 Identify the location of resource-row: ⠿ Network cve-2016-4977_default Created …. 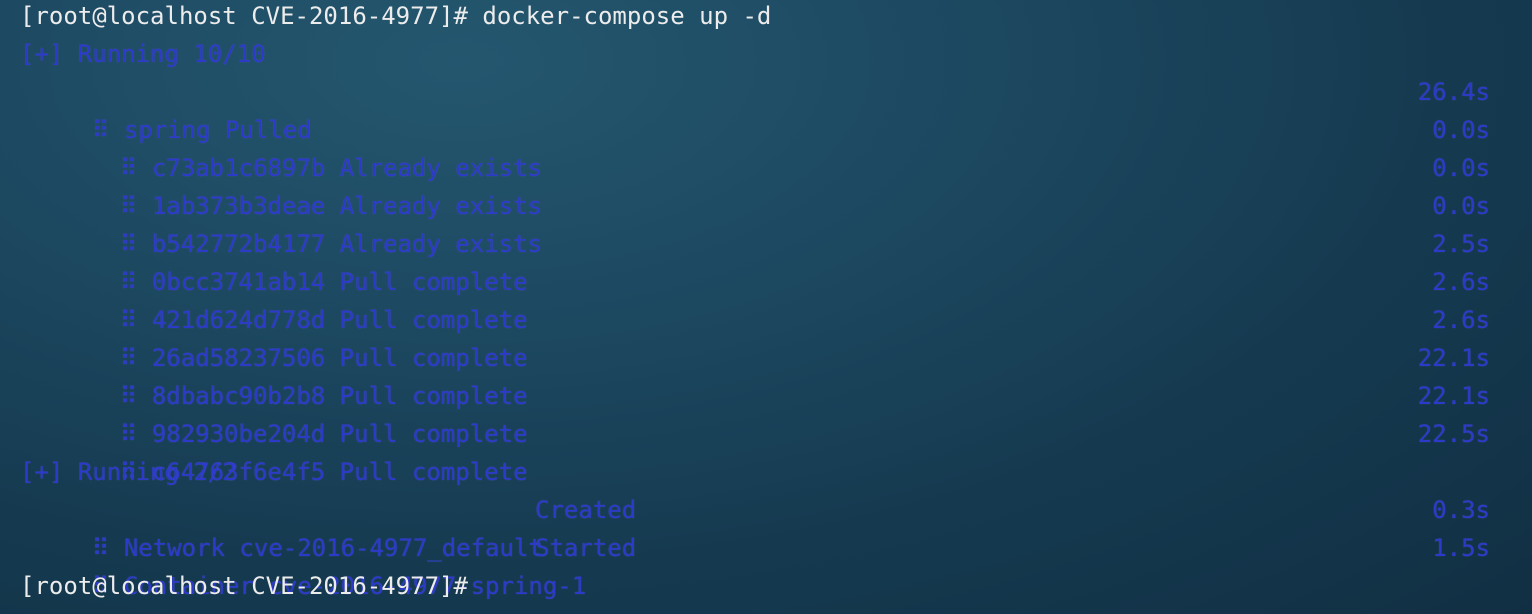
(755, 526).